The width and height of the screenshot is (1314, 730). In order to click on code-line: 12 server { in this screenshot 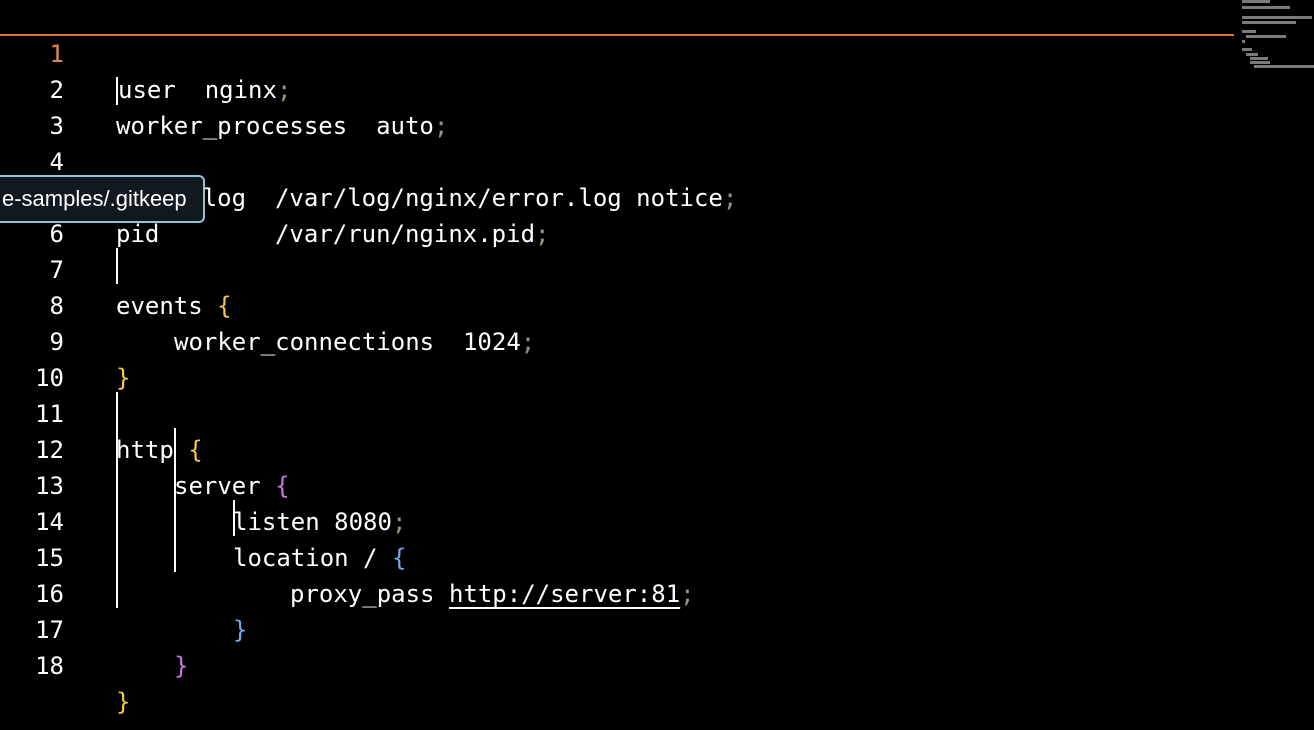, I will do `click(617, 448)`.